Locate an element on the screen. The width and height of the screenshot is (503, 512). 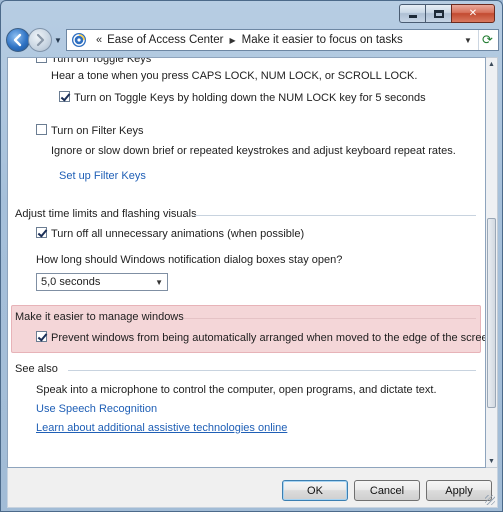
ease-of-access-icon is located at coordinates (79, 40).